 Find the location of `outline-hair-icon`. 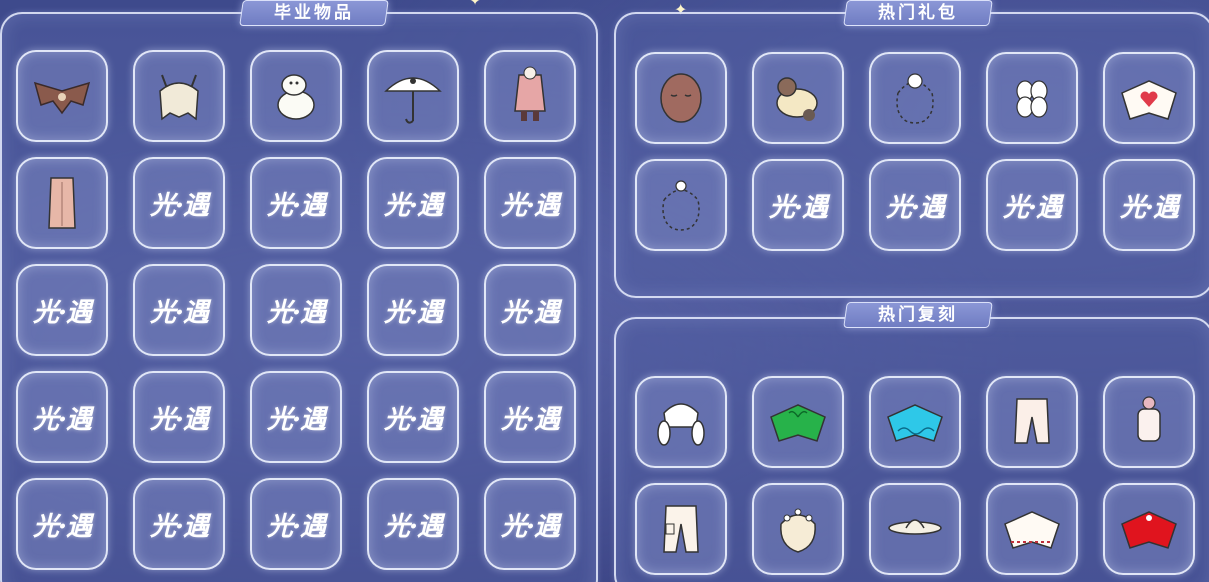

outline-hair-icon is located at coordinates (681, 205).